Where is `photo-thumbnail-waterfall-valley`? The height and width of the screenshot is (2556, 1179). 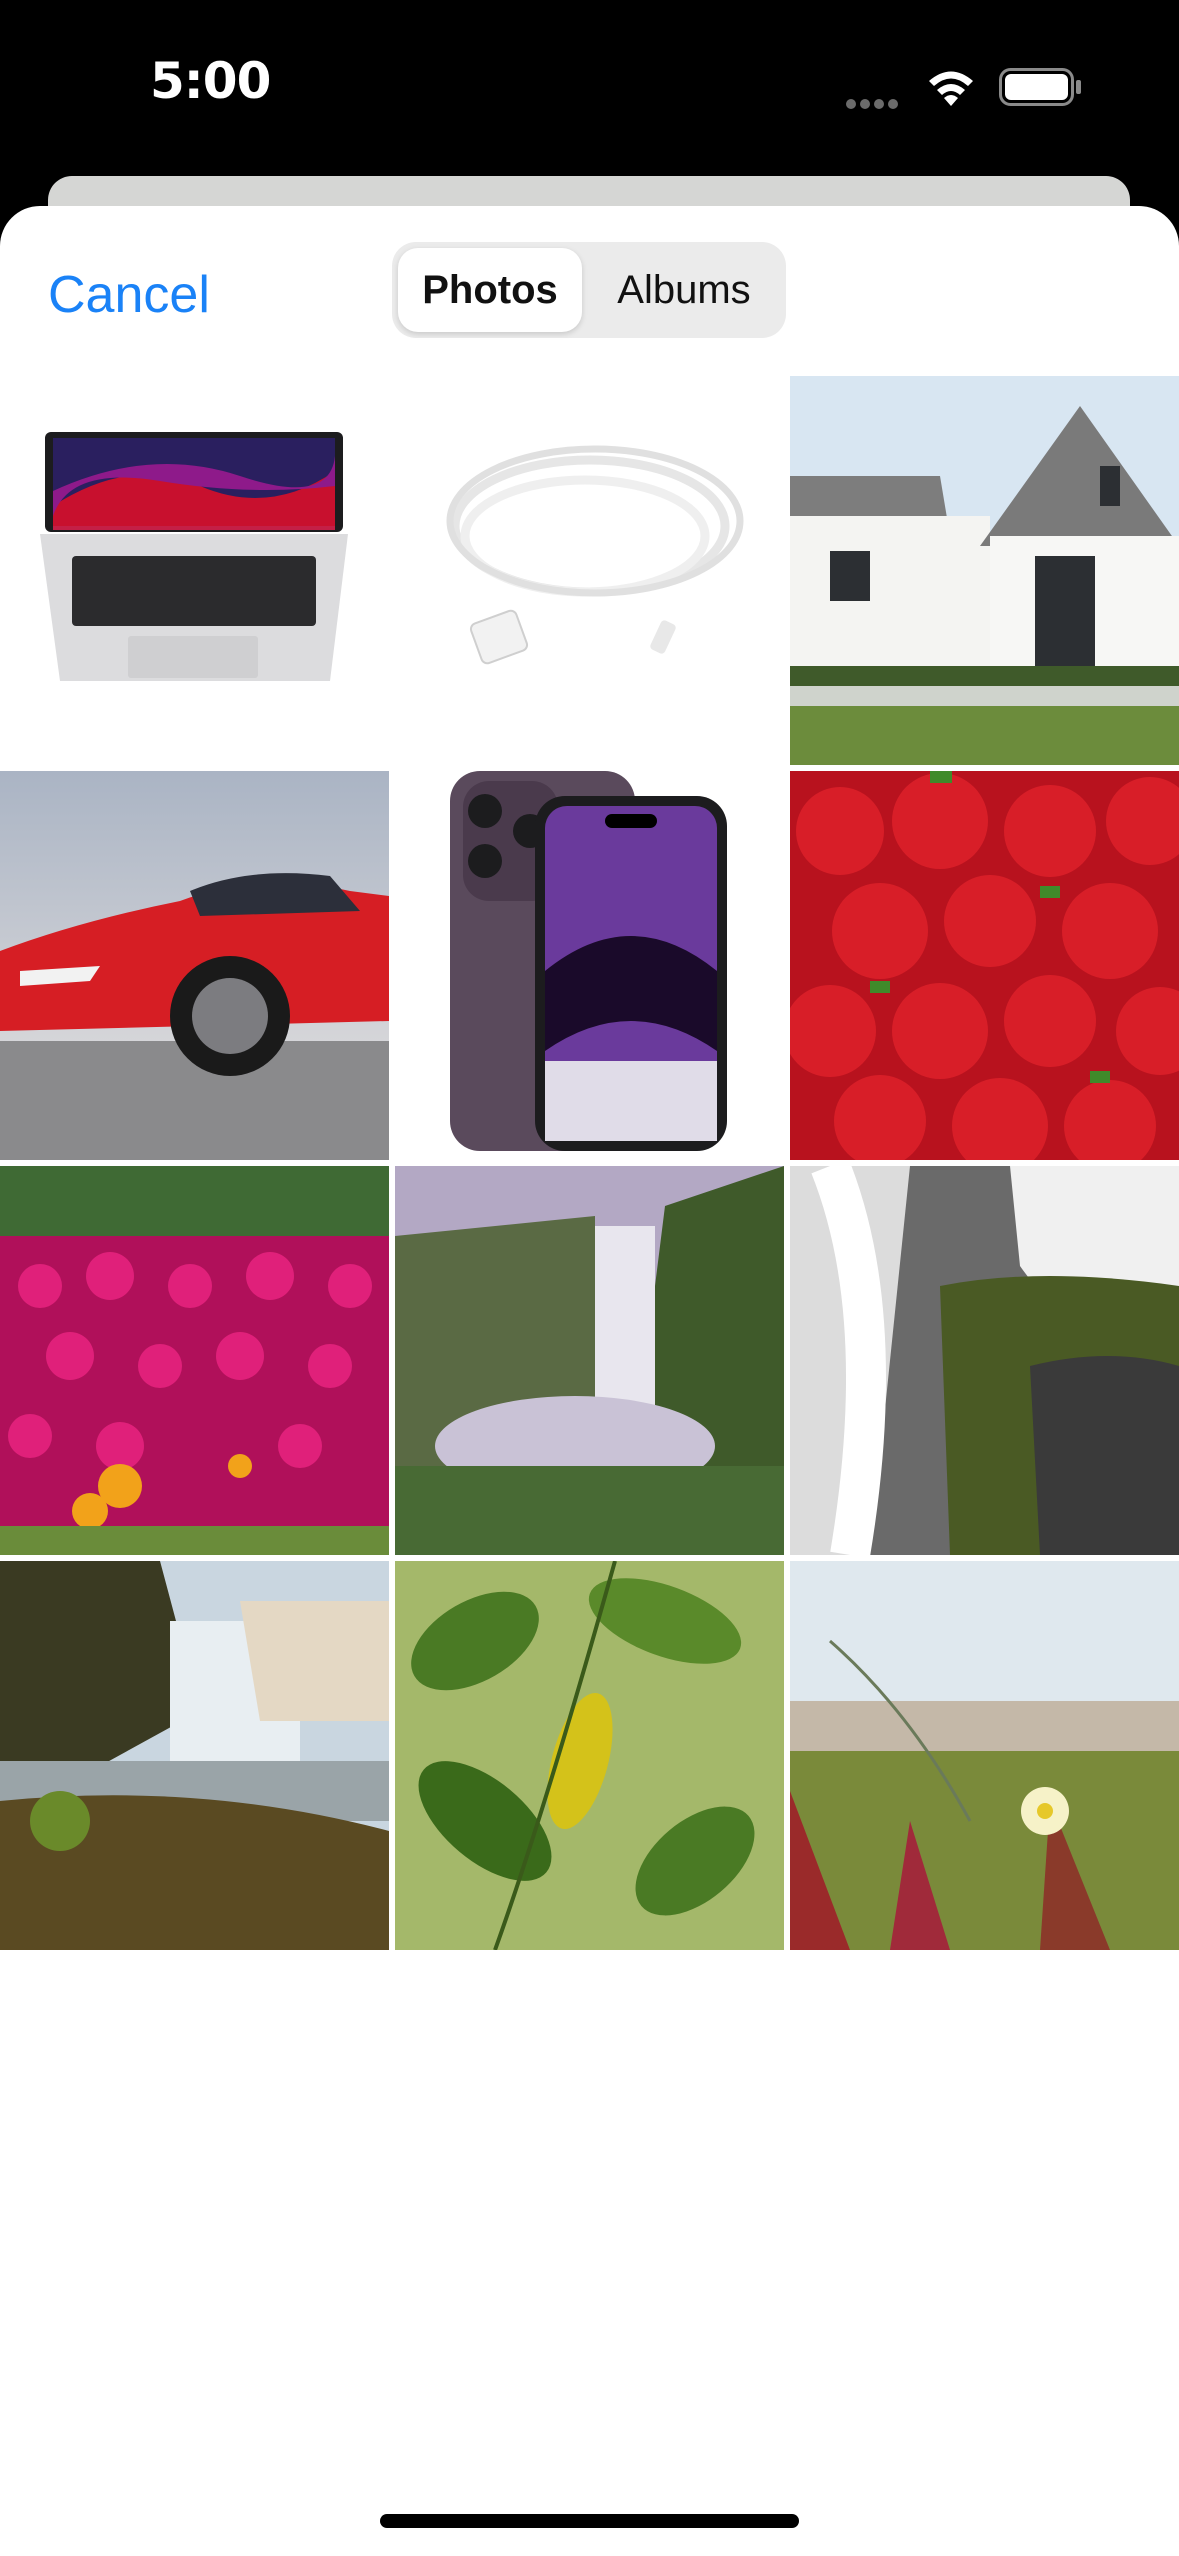
photo-thumbnail-waterfall-valley is located at coordinates (589, 1360).